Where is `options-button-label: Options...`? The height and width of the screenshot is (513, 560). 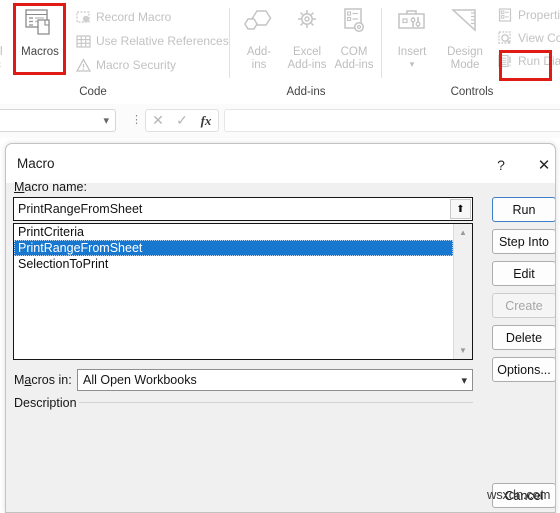
options-button-label: Options... is located at coordinates (524, 369).